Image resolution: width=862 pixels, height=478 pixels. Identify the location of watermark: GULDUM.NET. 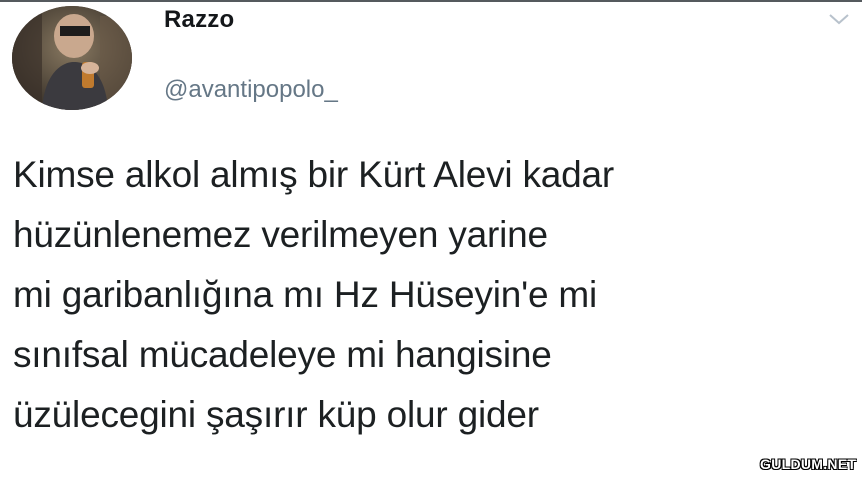
(808, 464).